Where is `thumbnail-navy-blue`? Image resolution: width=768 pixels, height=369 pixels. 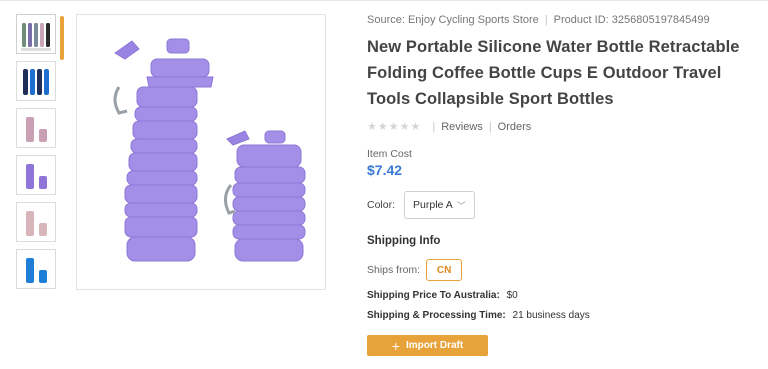 thumbnail-navy-blue is located at coordinates (36, 81).